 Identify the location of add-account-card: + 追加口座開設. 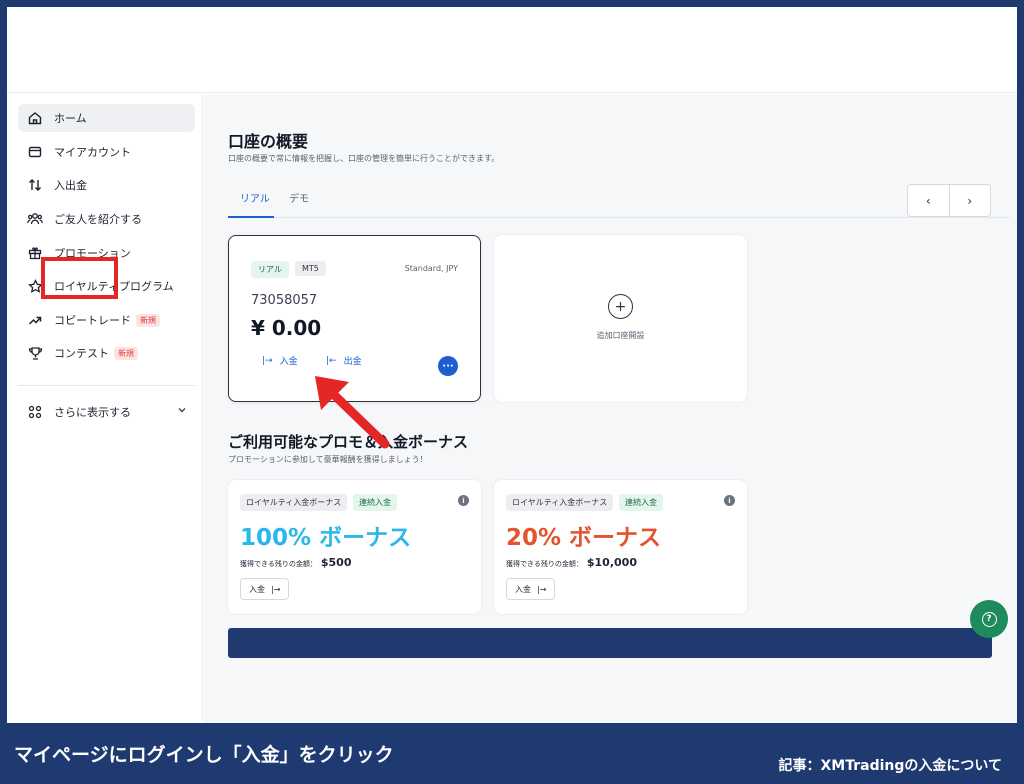
(620, 318).